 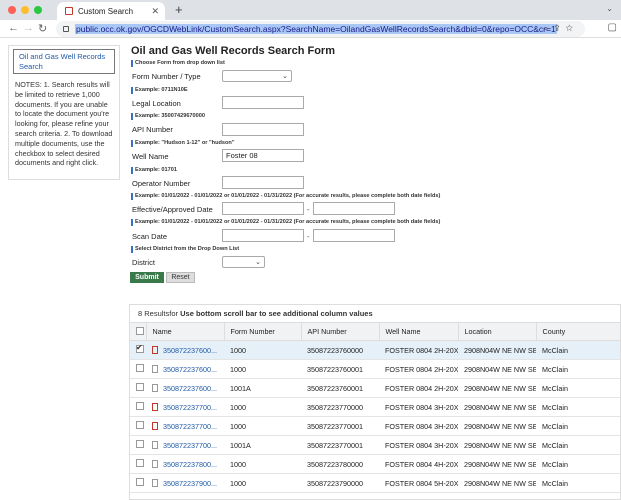 I want to click on api-number-input, so click(x=263, y=129).